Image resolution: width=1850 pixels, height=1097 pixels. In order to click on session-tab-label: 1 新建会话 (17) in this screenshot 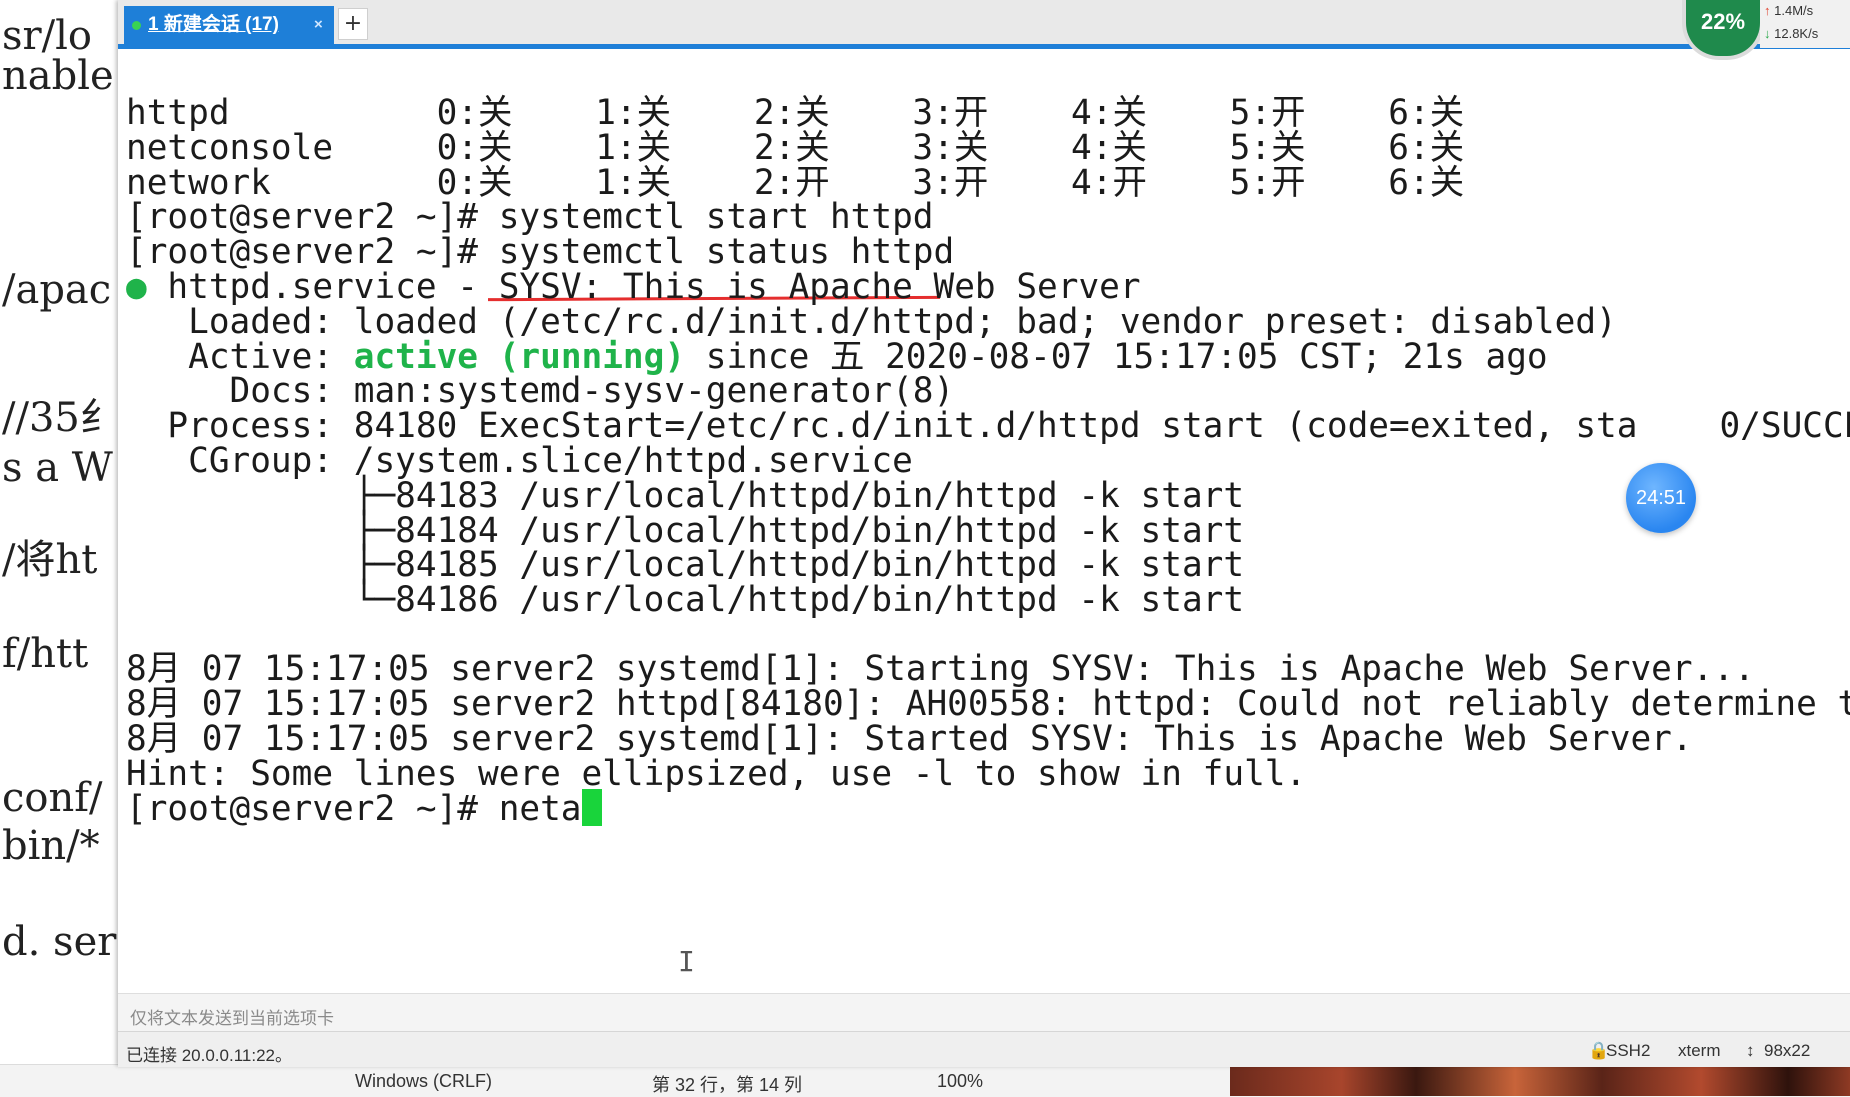, I will do `click(213, 24)`.